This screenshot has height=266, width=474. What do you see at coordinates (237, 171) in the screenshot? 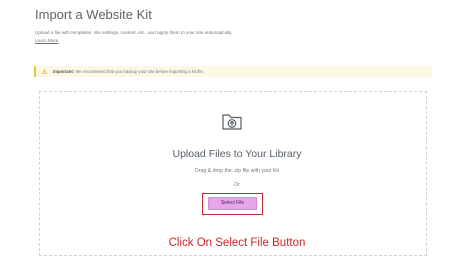
I see `upload-instructions: Drag & drop the .zip file with your Kit` at bounding box center [237, 171].